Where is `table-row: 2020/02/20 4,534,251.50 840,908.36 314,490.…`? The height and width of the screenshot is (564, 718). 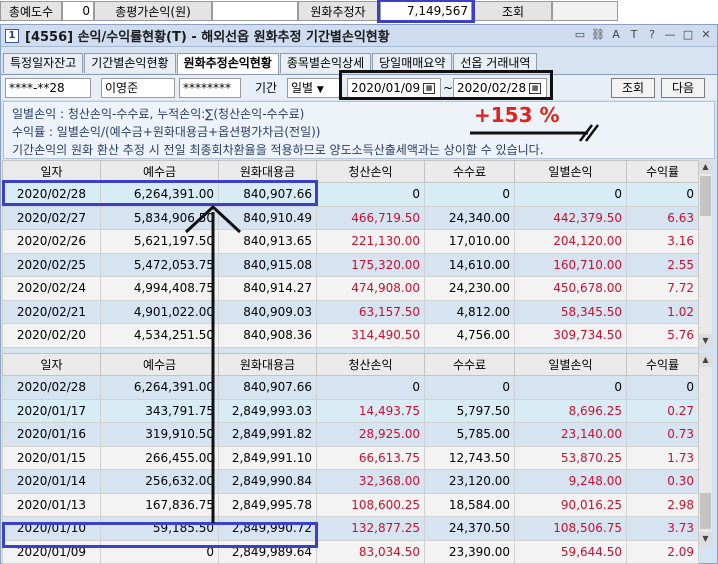 table-row: 2020/02/20 4,534,251.50 840,908.36 314,490.… is located at coordinates (350, 335).